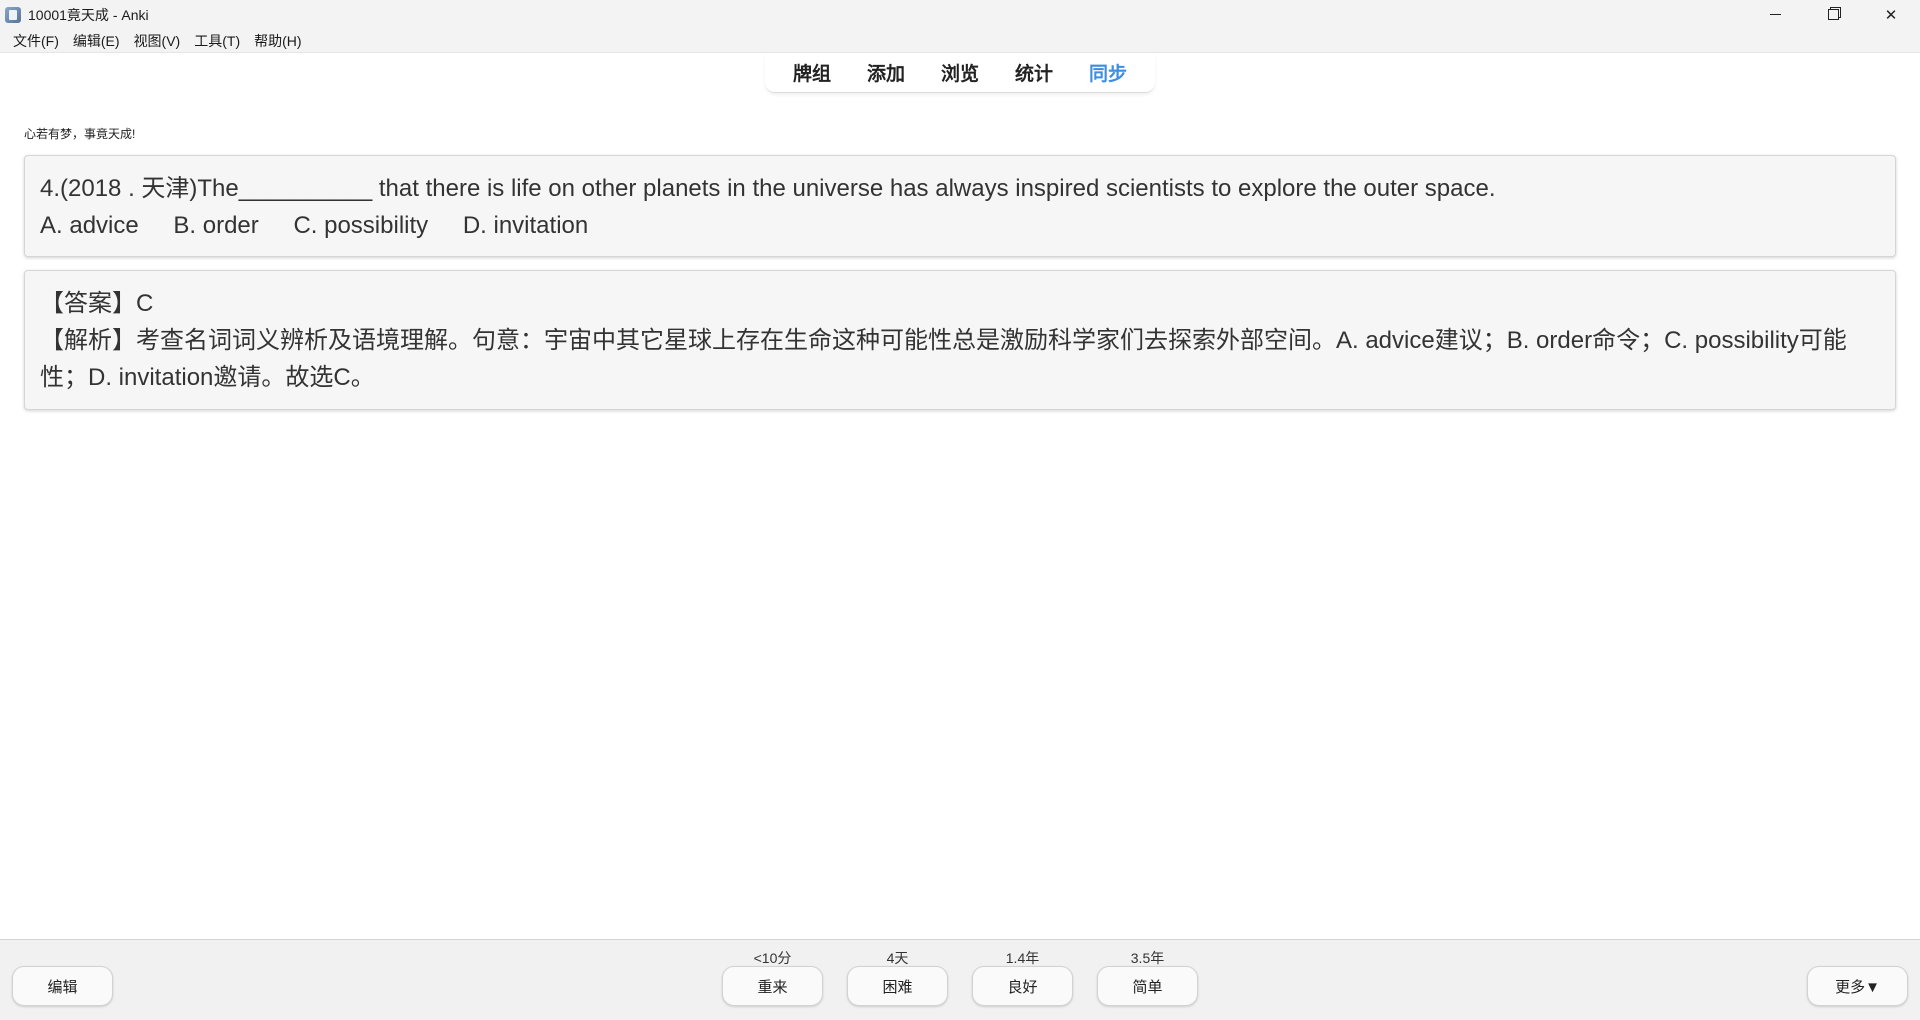 This screenshot has width=1920, height=1020. What do you see at coordinates (897, 986) in the screenshot?
I see `hard-button: 困难` at bounding box center [897, 986].